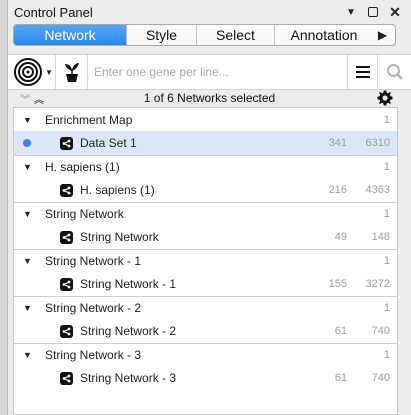 This screenshot has height=415, width=411. I want to click on collapse-all-icon: ︾, so click(25, 98).